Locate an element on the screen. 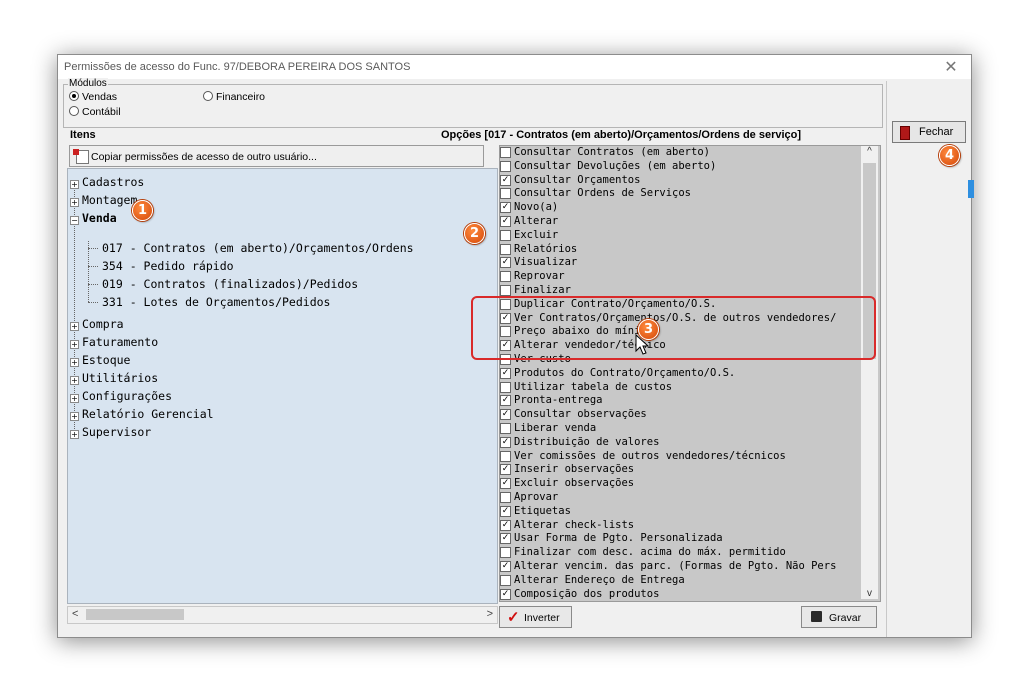 This screenshot has height=689, width=1024. inverter-button: ✓ Inverter is located at coordinates (535, 617).